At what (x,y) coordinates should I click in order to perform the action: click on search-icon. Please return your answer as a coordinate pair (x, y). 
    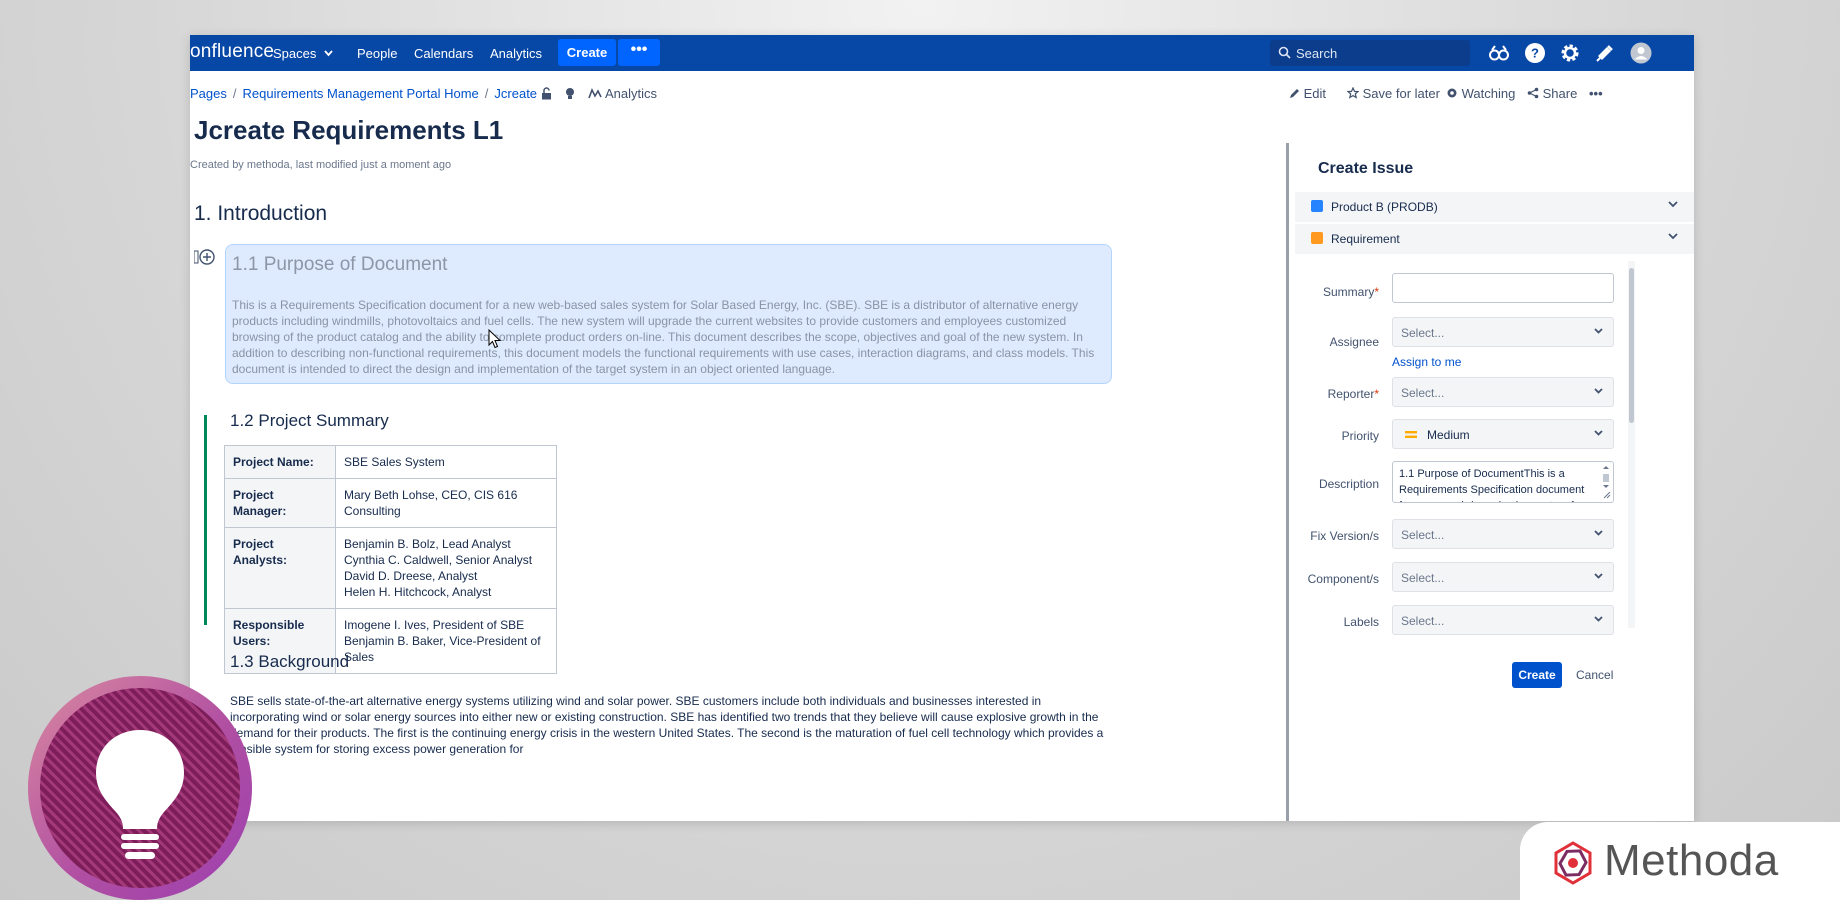
    Looking at the image, I should click on (1284, 52).